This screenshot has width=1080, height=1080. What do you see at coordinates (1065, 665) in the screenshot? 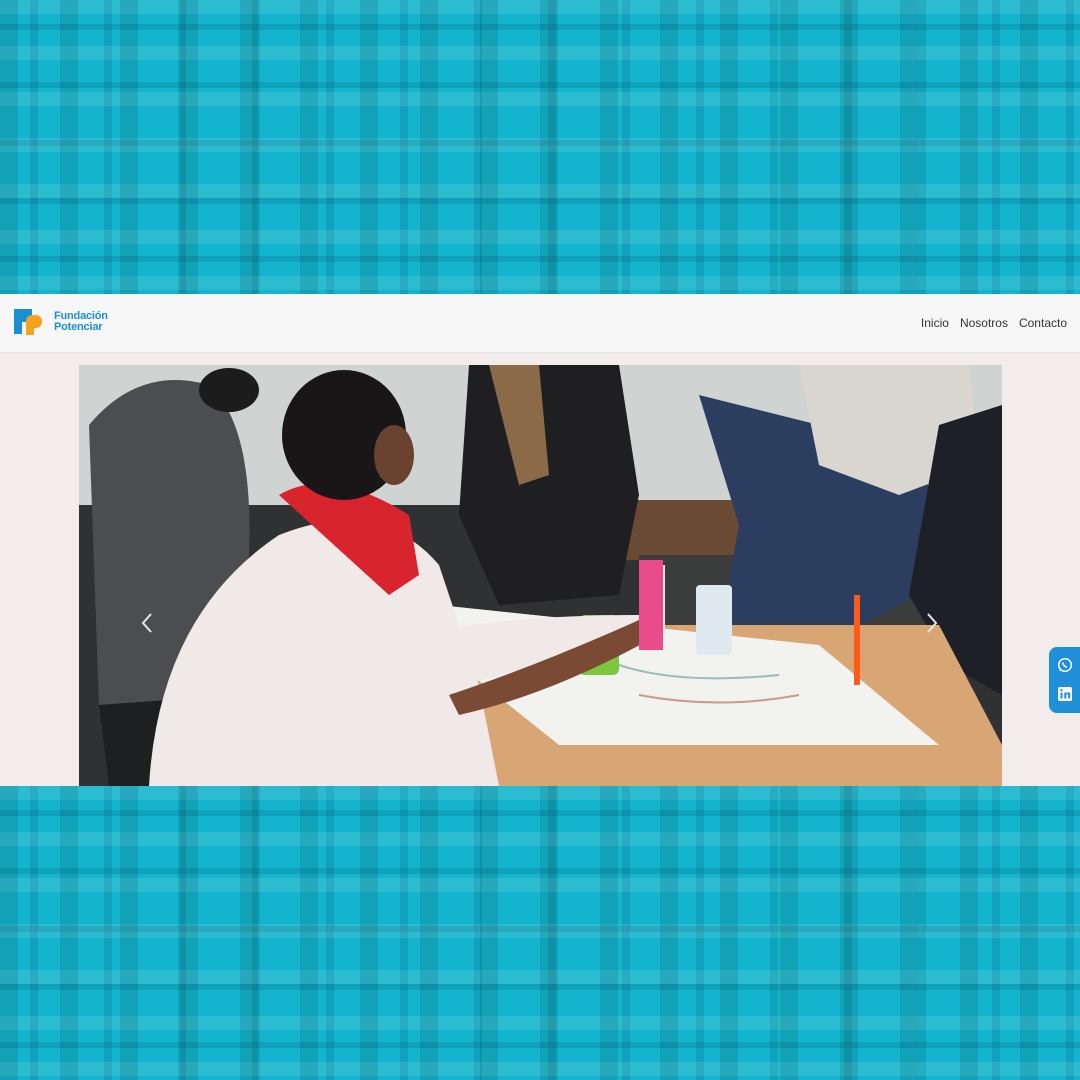
I see `whatsapp-icon` at bounding box center [1065, 665].